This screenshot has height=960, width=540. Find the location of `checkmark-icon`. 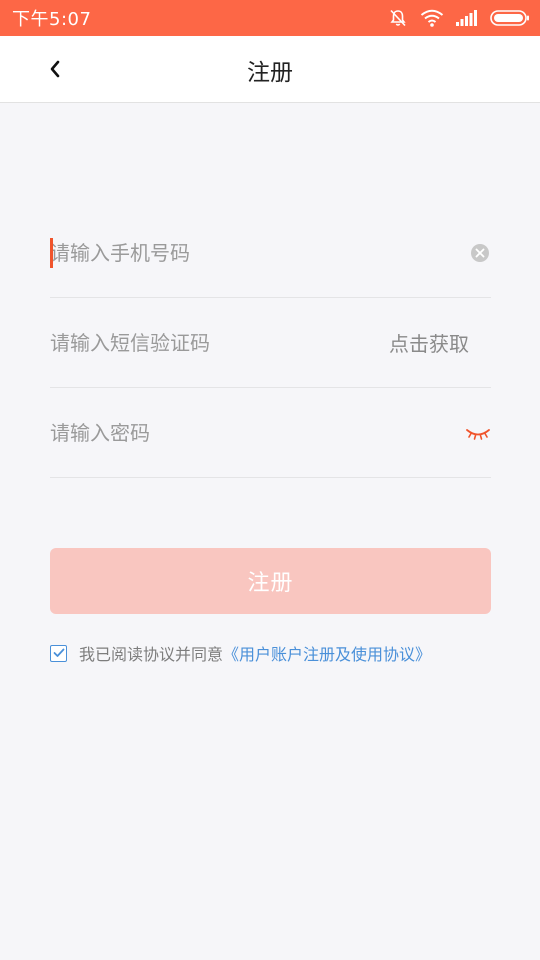

checkmark-icon is located at coordinates (58, 652).